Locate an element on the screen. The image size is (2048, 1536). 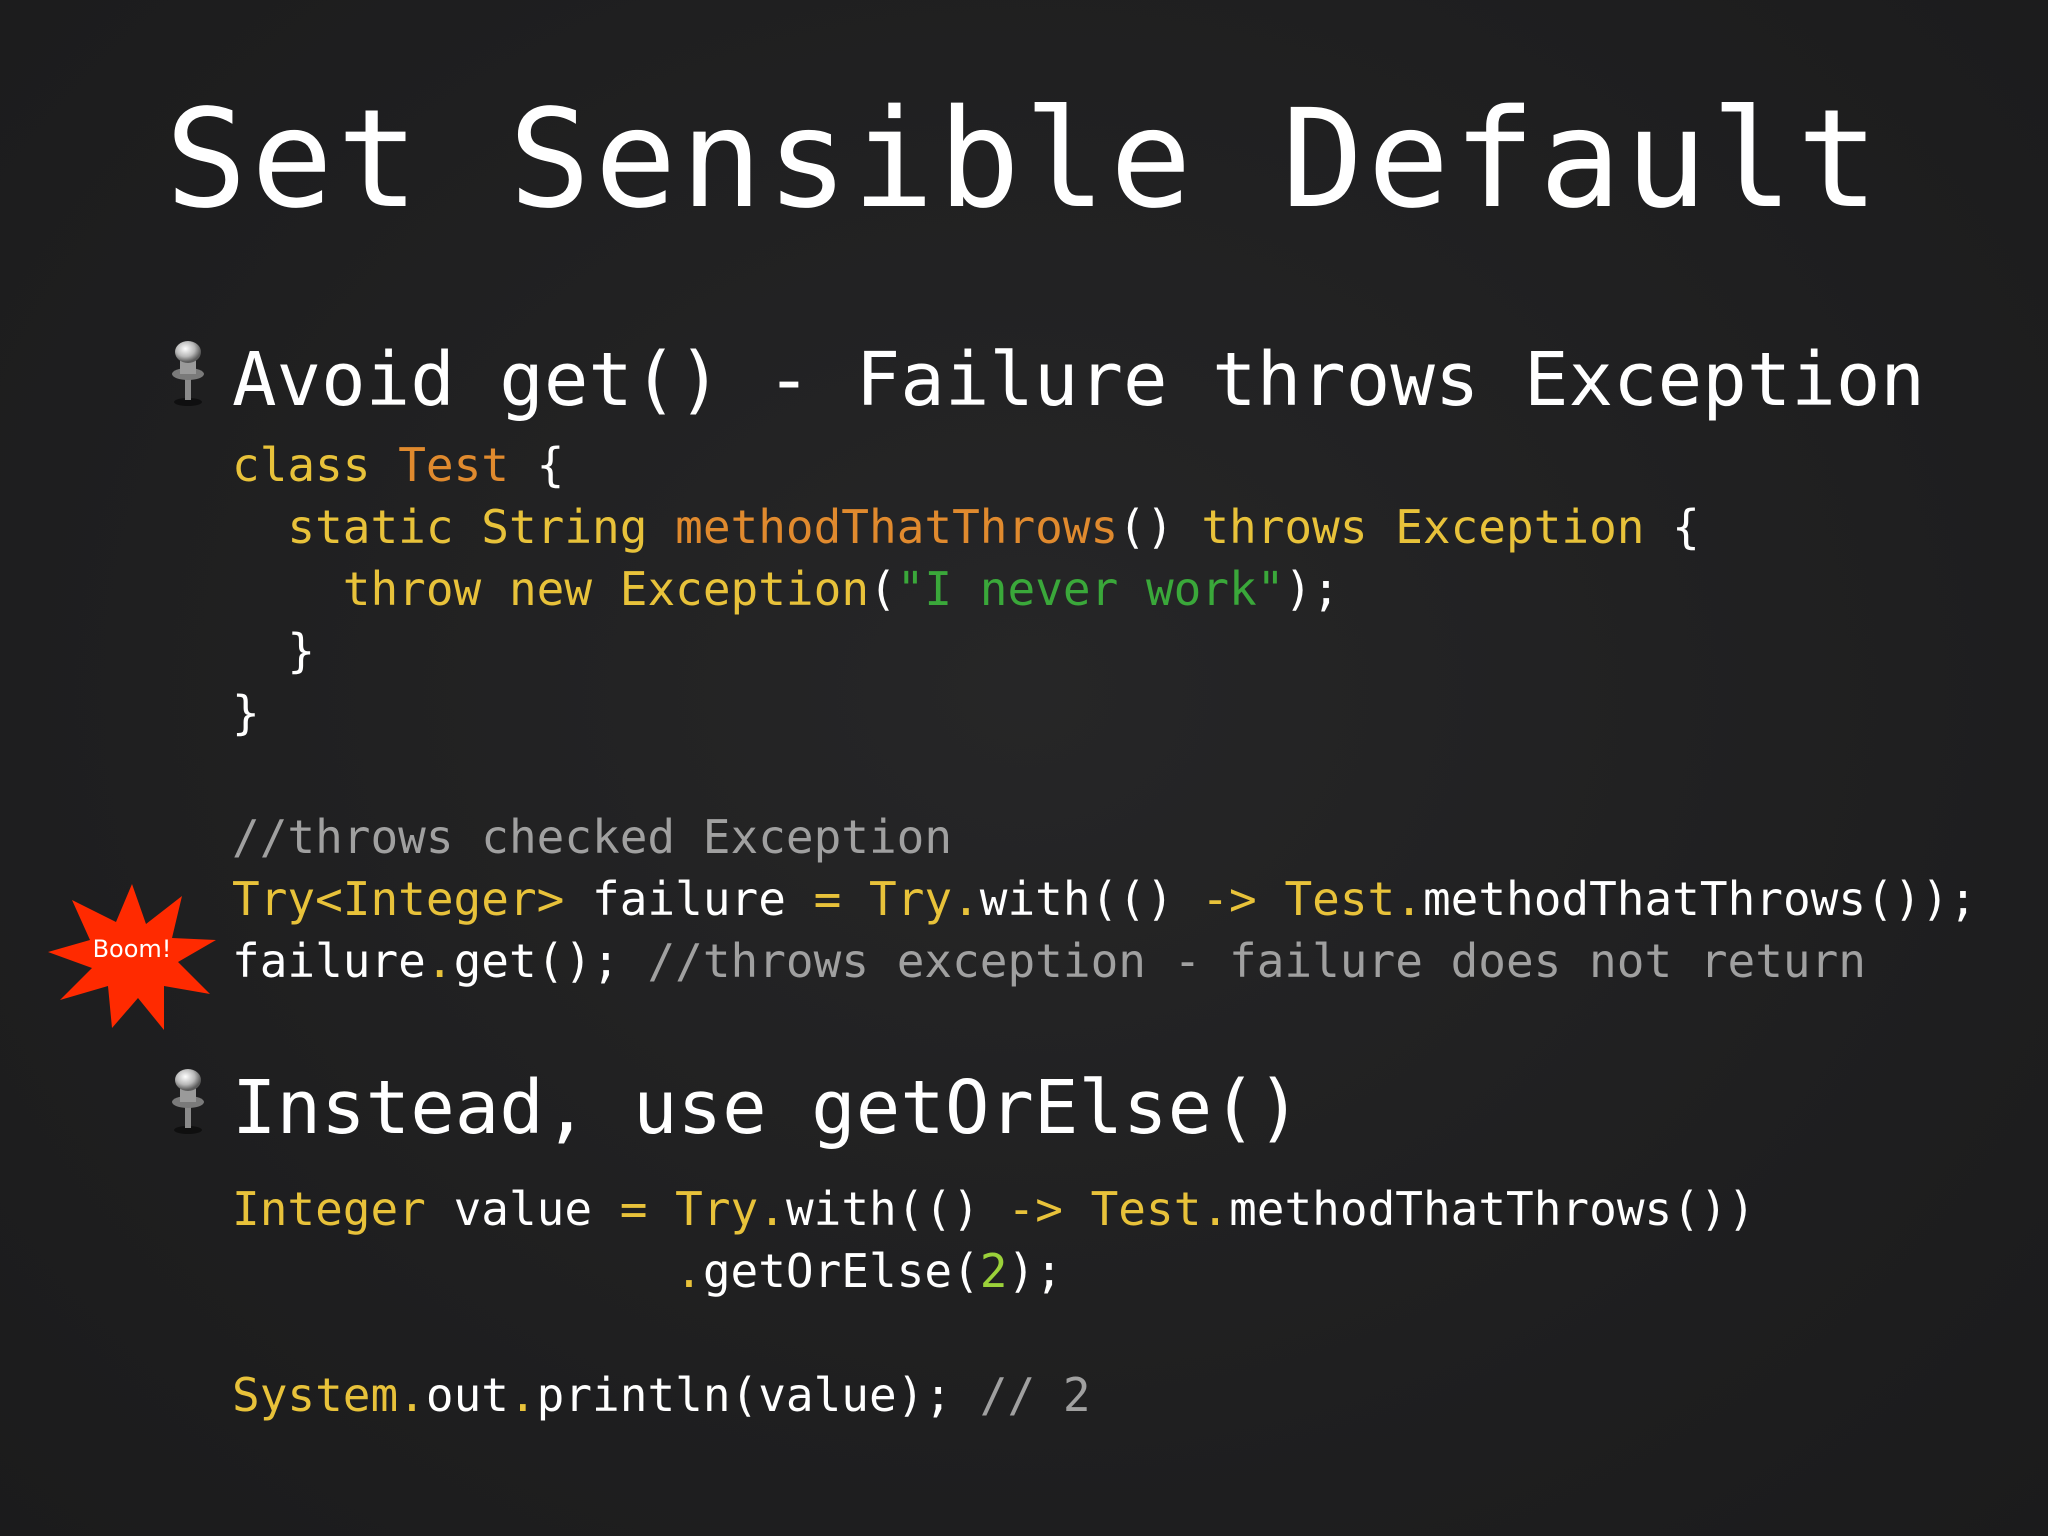
code-token: Try<Integer> is located at coordinates (398, 899).